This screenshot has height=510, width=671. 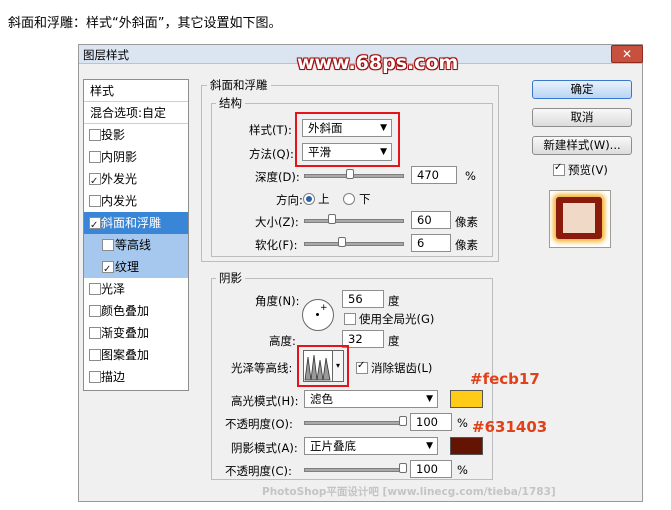 What do you see at coordinates (136, 377) in the screenshot?
I see `style-item-11: 描边` at bounding box center [136, 377].